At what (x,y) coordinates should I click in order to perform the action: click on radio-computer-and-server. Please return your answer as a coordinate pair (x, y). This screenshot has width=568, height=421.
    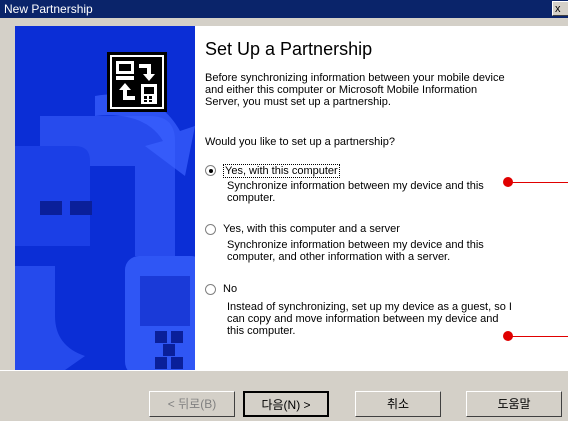
    Looking at the image, I should click on (210, 229).